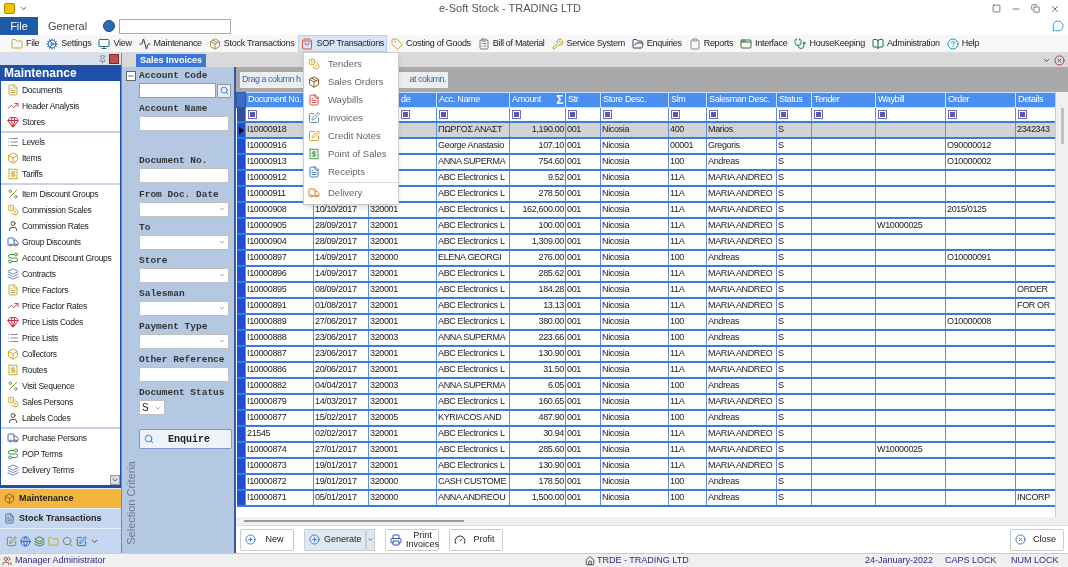 The image size is (1068, 567). I want to click on nav-item: Routes, so click(24, 370).